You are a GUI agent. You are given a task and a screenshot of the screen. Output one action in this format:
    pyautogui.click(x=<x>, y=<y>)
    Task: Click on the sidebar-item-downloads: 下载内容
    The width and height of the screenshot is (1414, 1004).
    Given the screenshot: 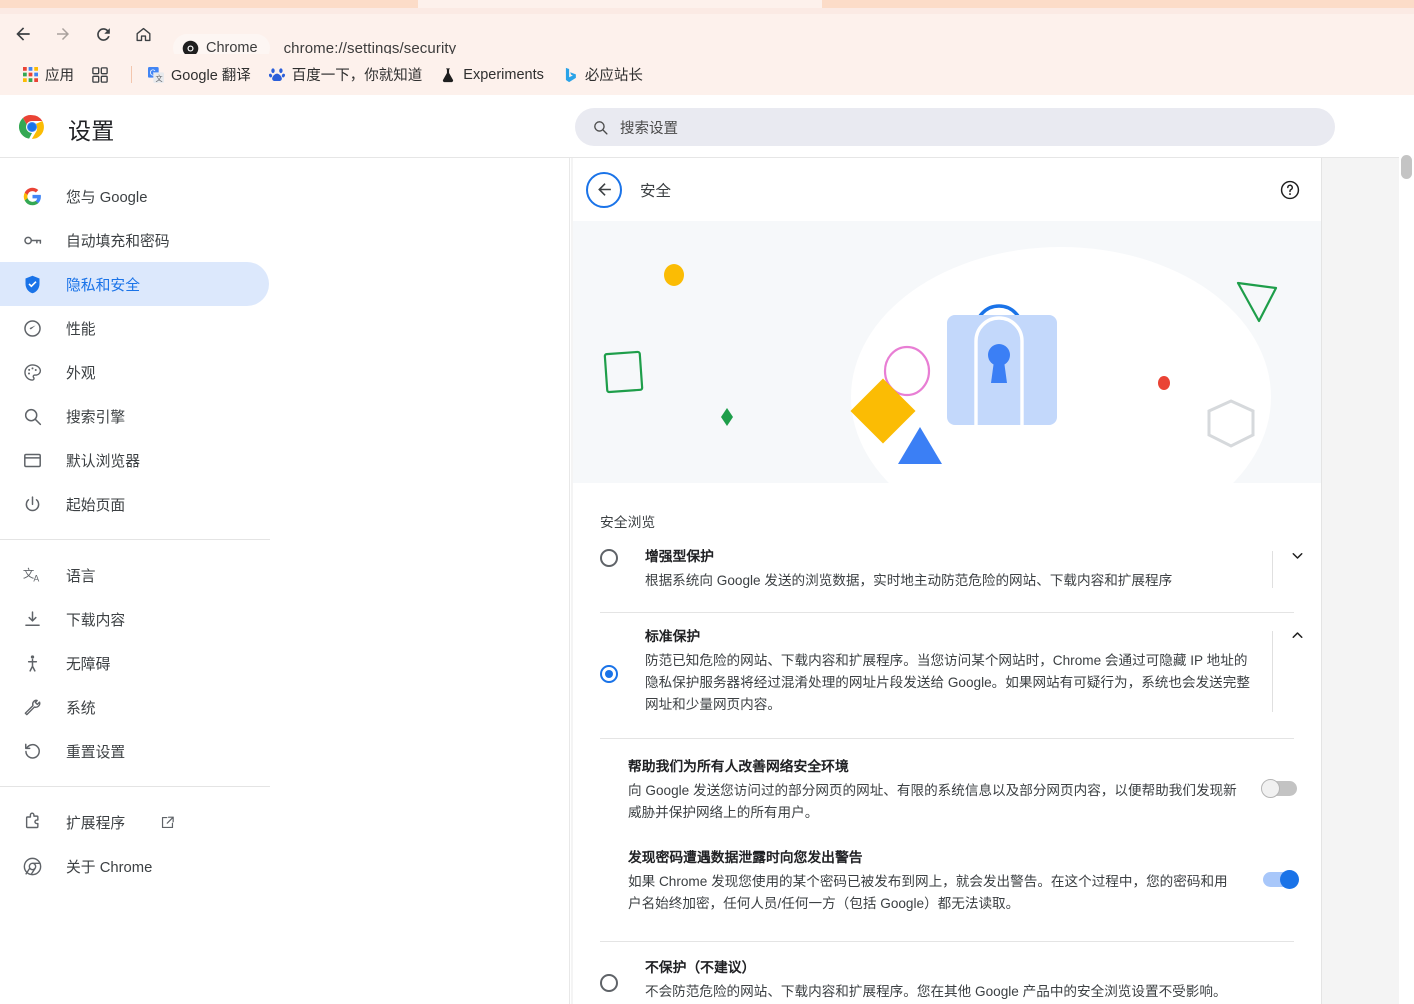 What is the action you would take?
    pyautogui.click(x=134, y=619)
    